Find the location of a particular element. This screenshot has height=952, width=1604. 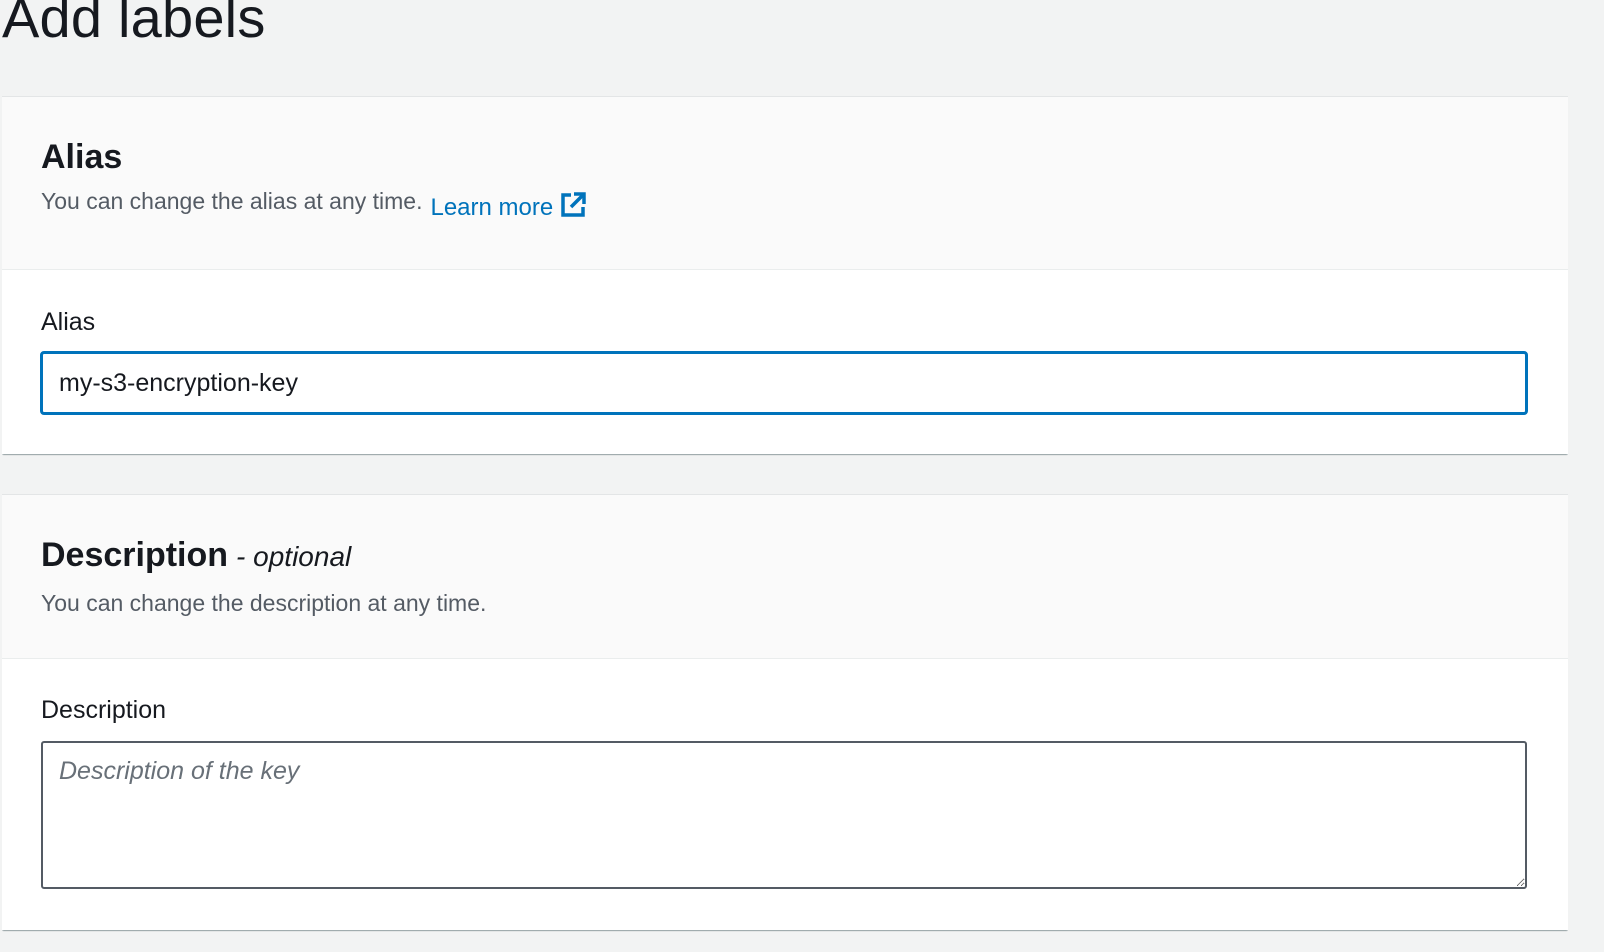

alias-description-text: You can change the alias at any time. is located at coordinates (232, 201).